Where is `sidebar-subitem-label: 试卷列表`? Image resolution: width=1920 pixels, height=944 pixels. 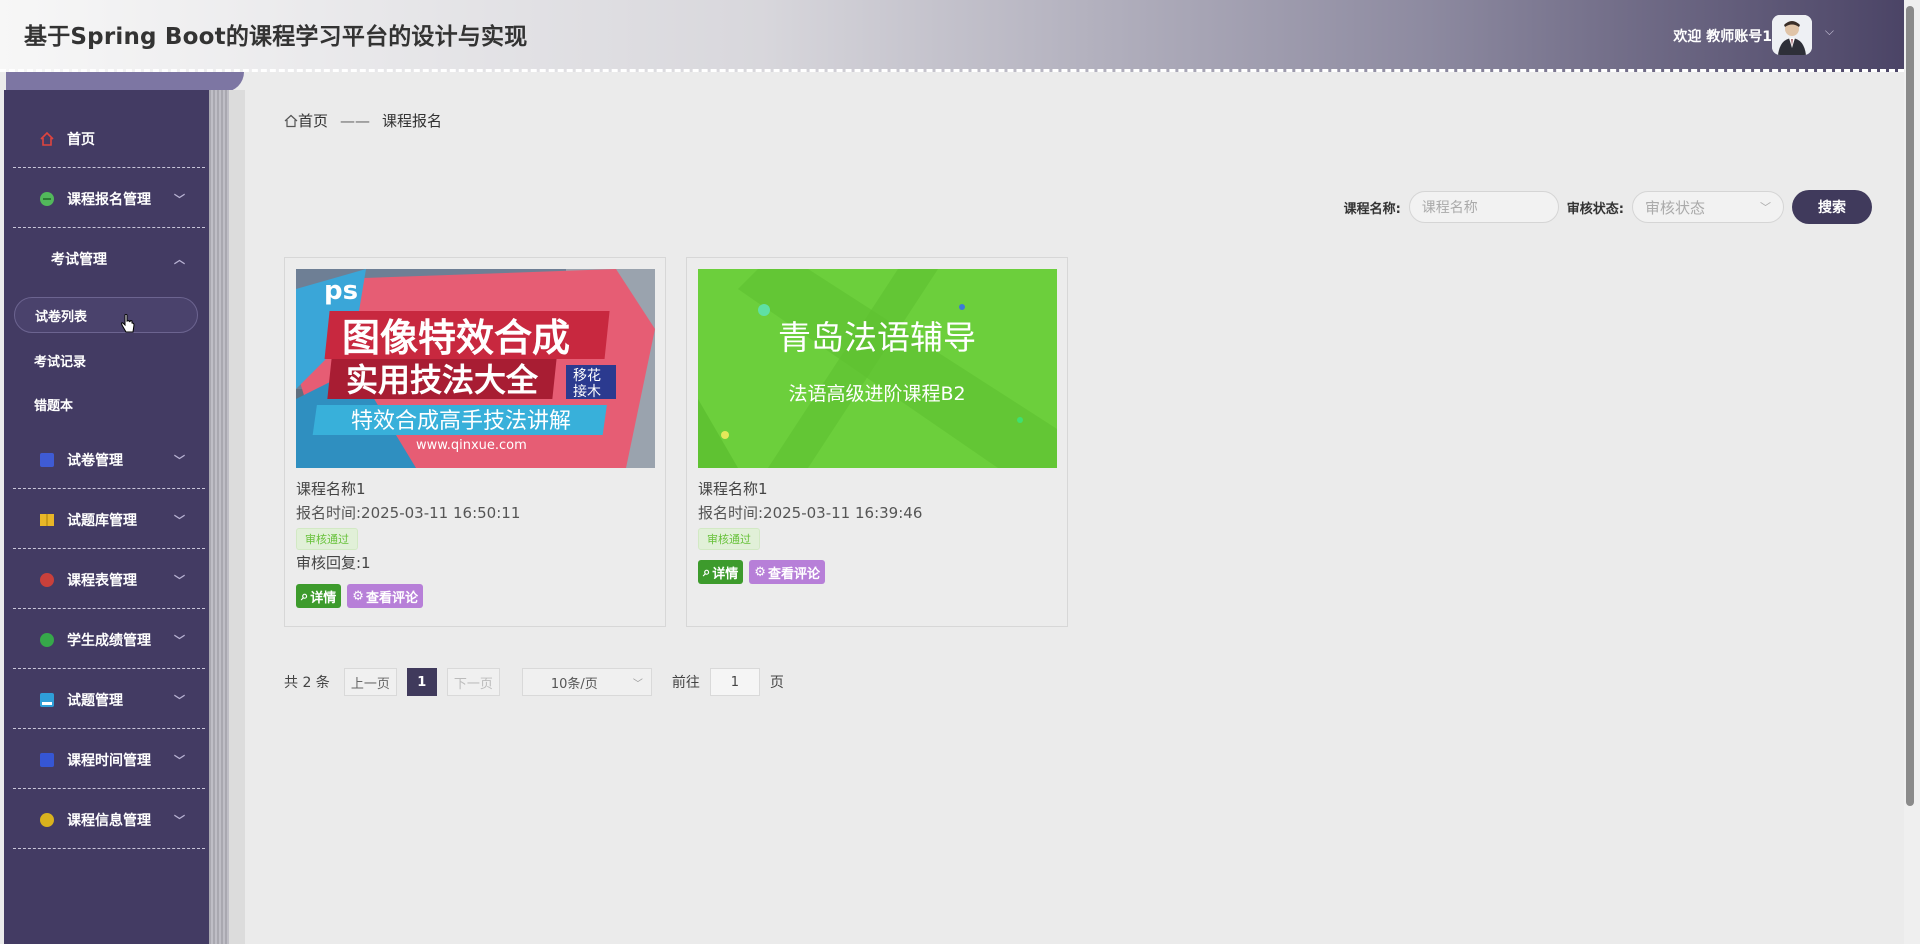
sidebar-subitem-label: 试卷列表 is located at coordinates (61, 317).